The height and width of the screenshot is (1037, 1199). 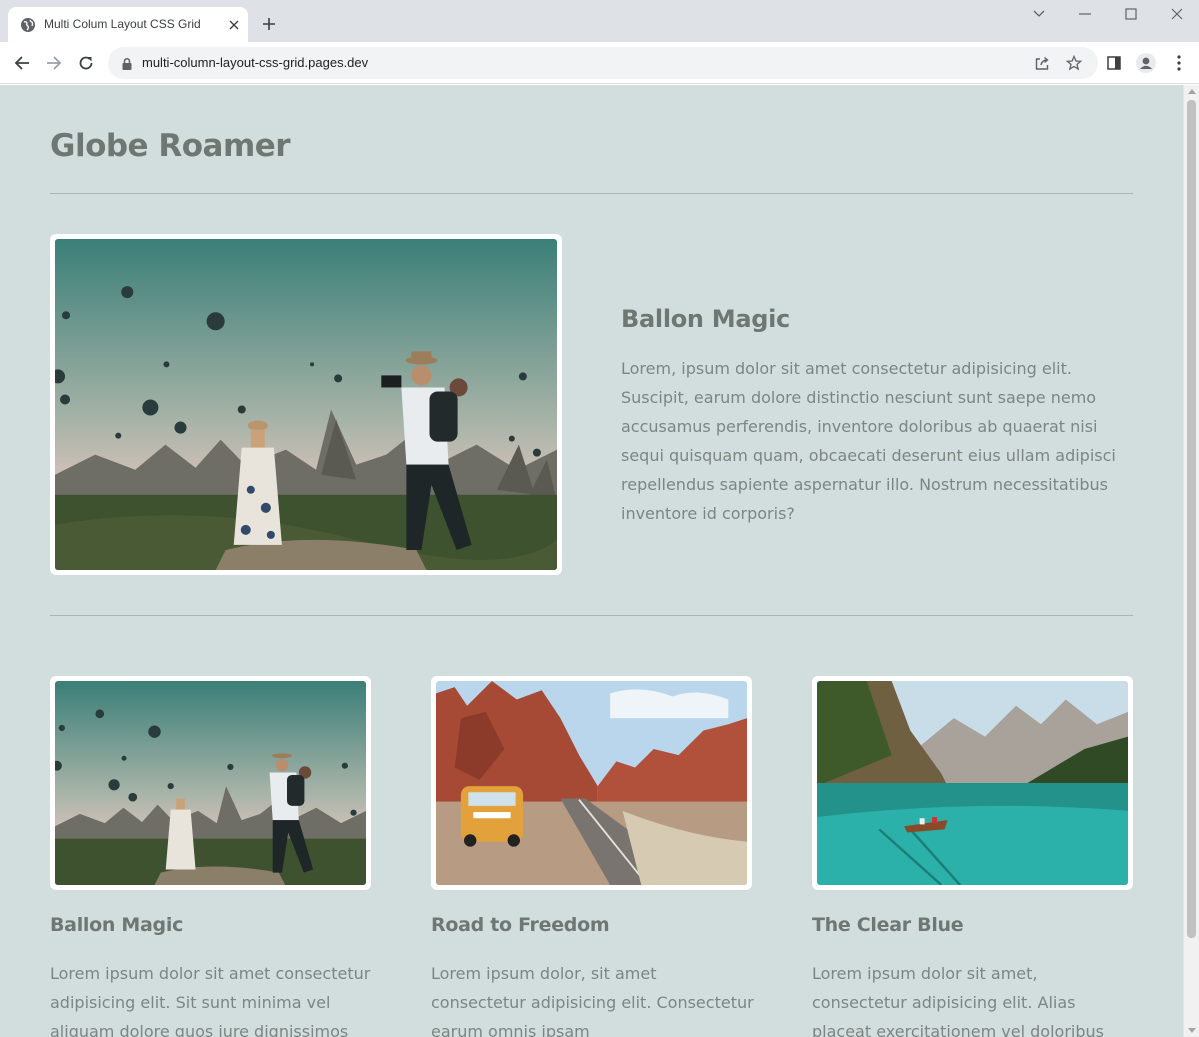 I want to click on feature-image, so click(x=306, y=404).